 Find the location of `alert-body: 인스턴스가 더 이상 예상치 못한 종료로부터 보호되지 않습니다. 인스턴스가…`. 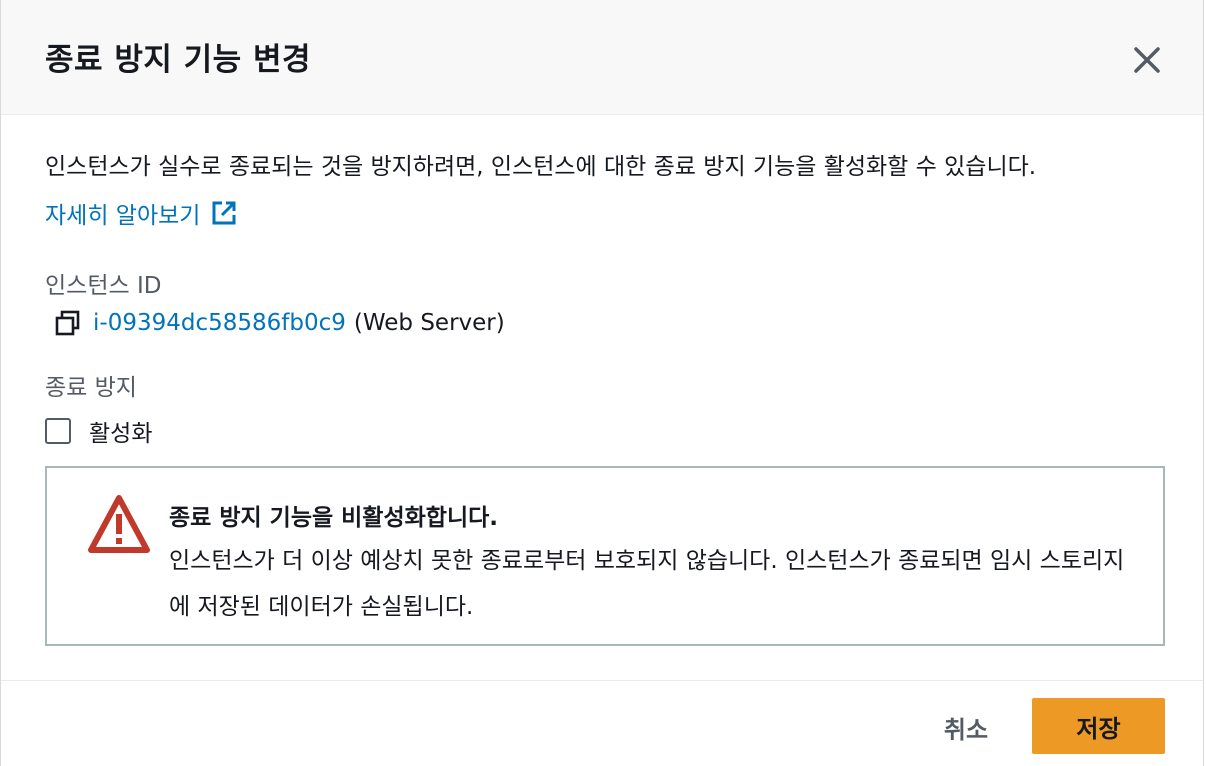

alert-body: 인스턴스가 더 이상 예상치 못한 종료로부터 보호되지 않습니다. 인스턴스가… is located at coordinates (647, 584).